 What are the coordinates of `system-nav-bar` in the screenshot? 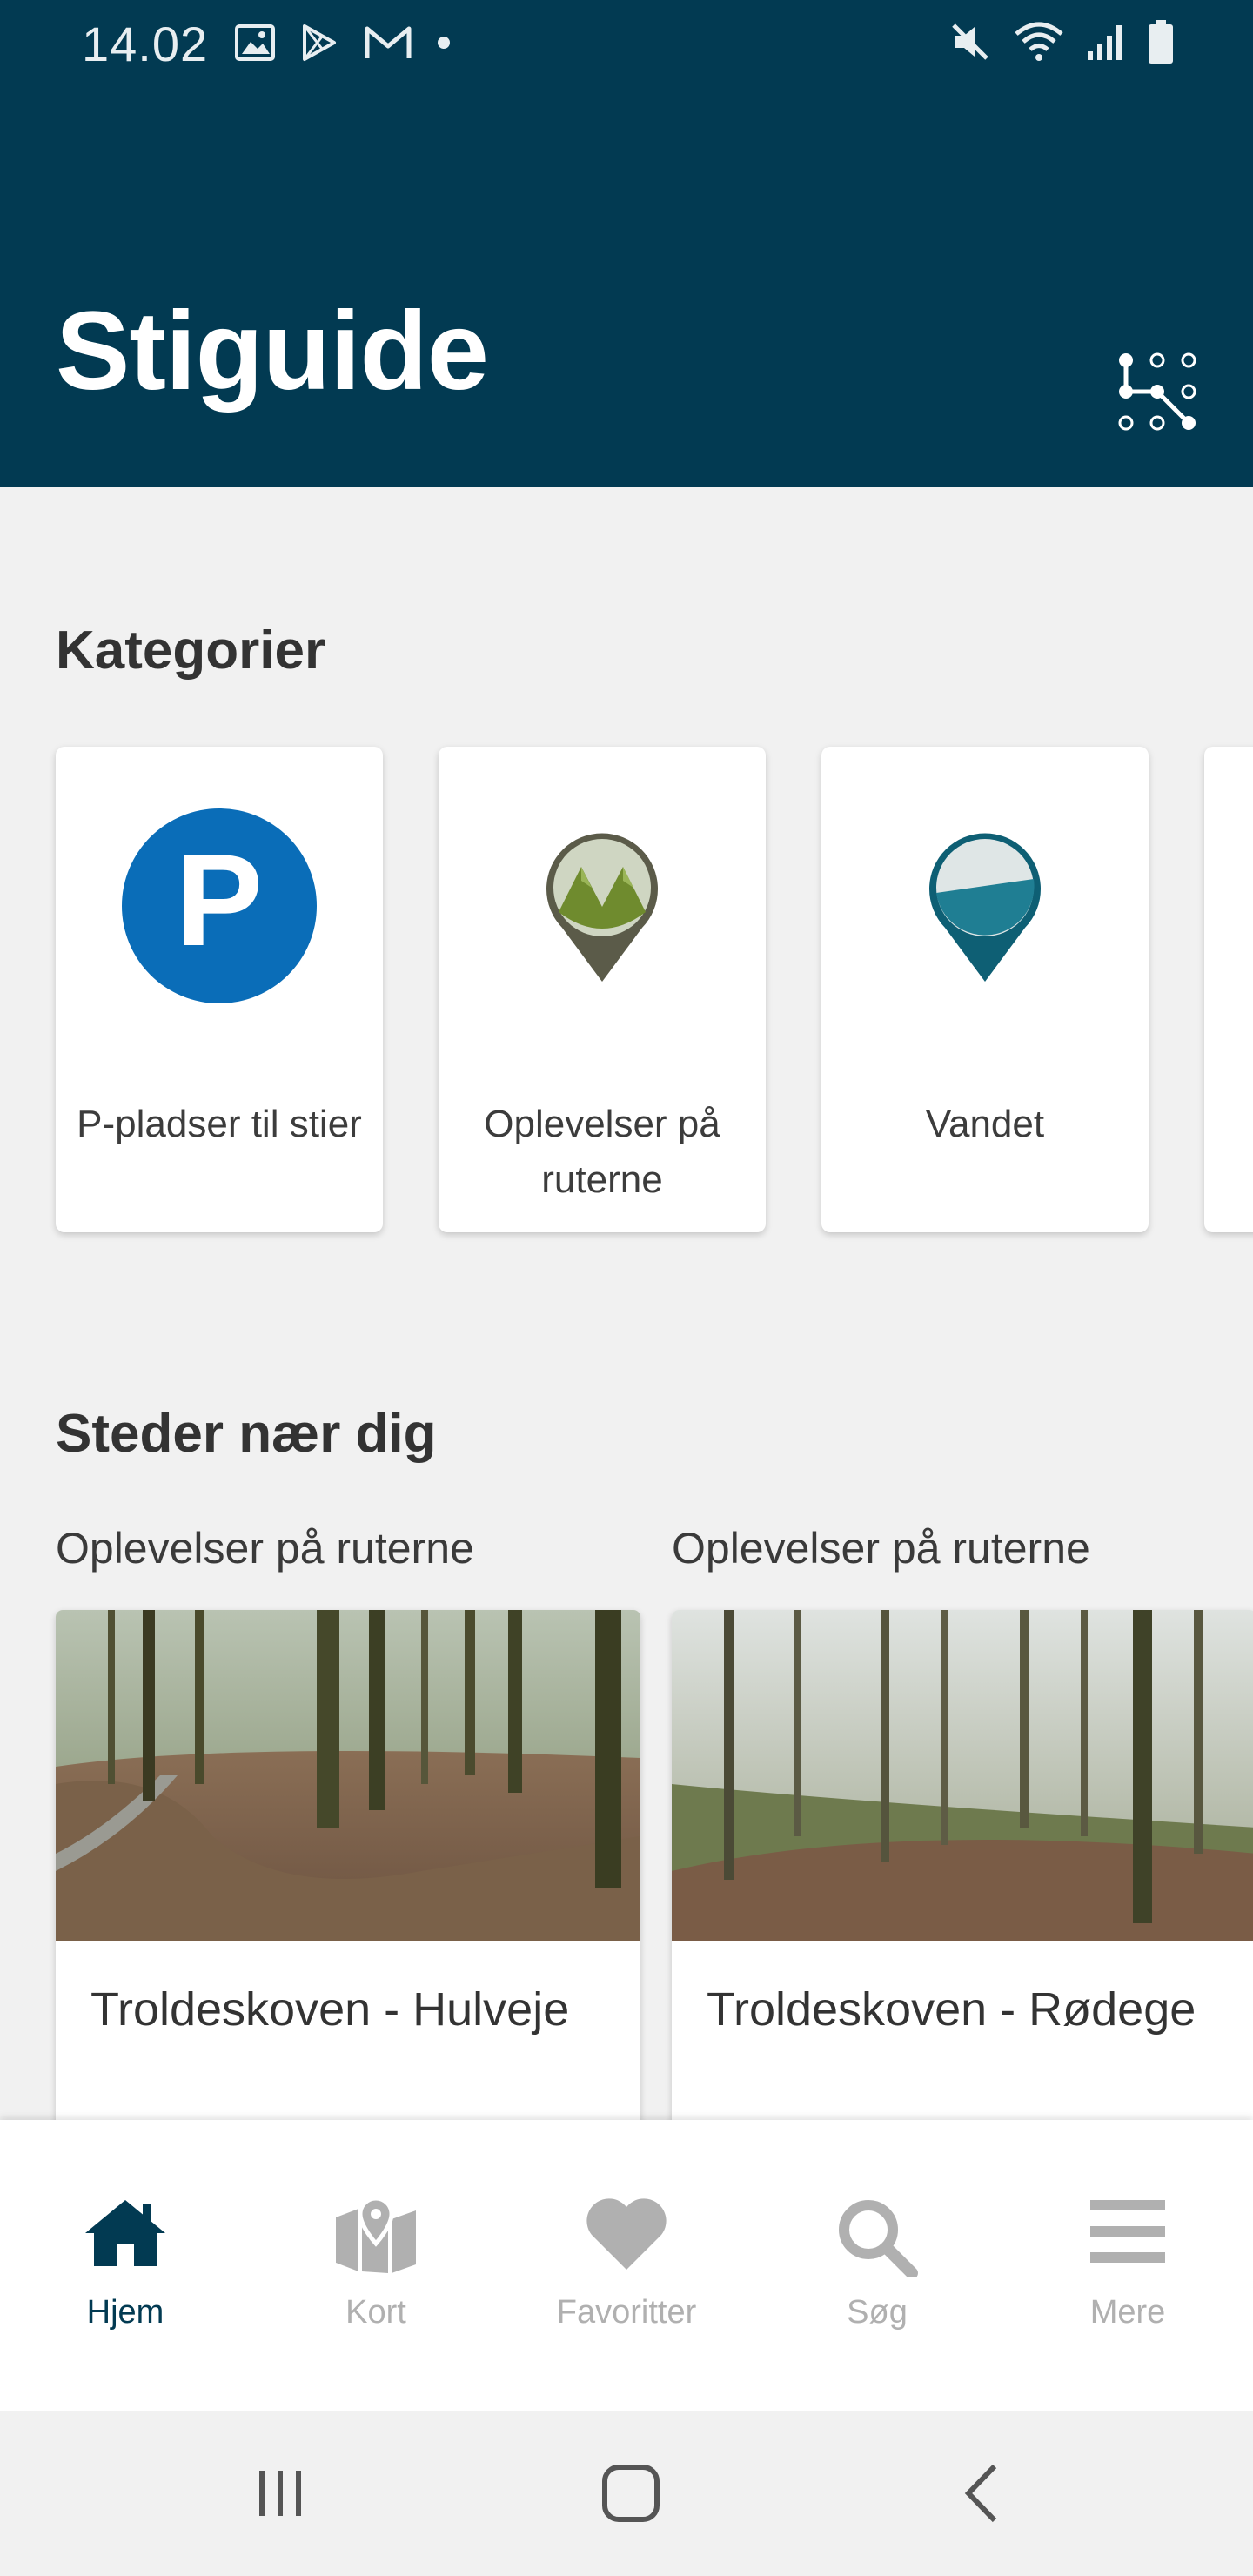 It's located at (626, 2493).